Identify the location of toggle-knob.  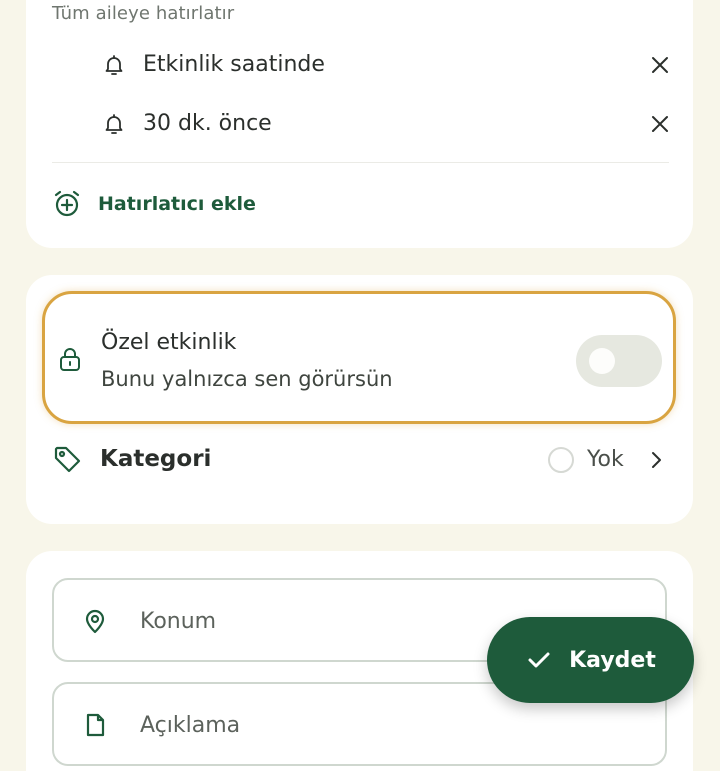
(602, 361).